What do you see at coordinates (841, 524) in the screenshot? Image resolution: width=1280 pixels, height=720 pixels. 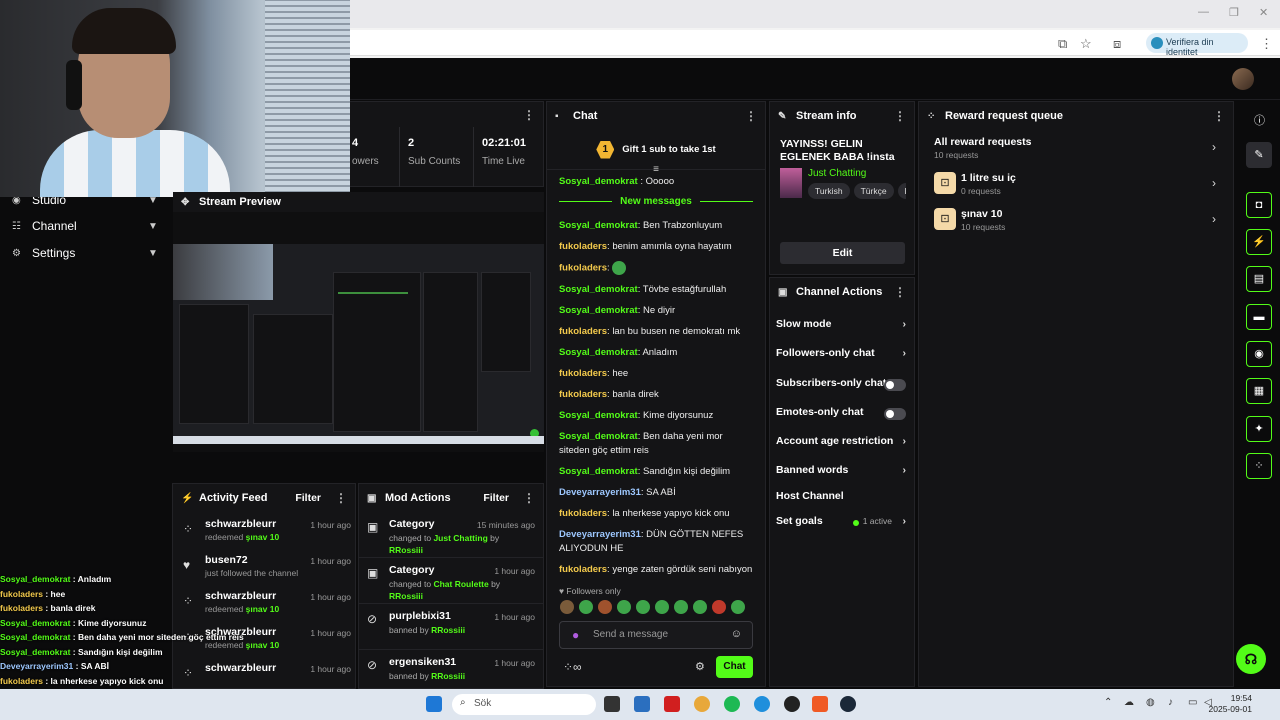 I see `channel-action-set-goals: Set goals 1 active ›` at bounding box center [841, 524].